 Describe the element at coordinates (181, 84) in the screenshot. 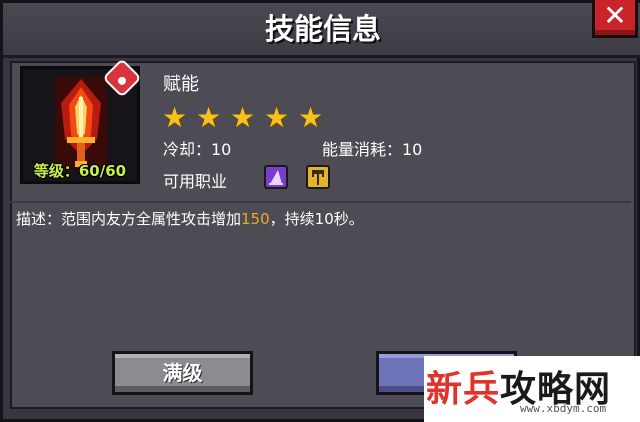

I see `skill-name: 赋能` at that location.